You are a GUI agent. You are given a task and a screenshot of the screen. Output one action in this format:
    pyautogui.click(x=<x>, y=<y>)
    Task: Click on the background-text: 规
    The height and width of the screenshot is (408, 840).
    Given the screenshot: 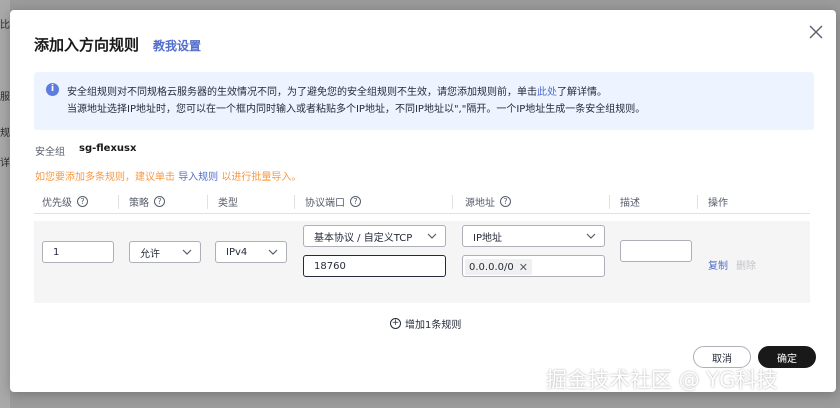 What is the action you would take?
    pyautogui.click(x=5, y=133)
    